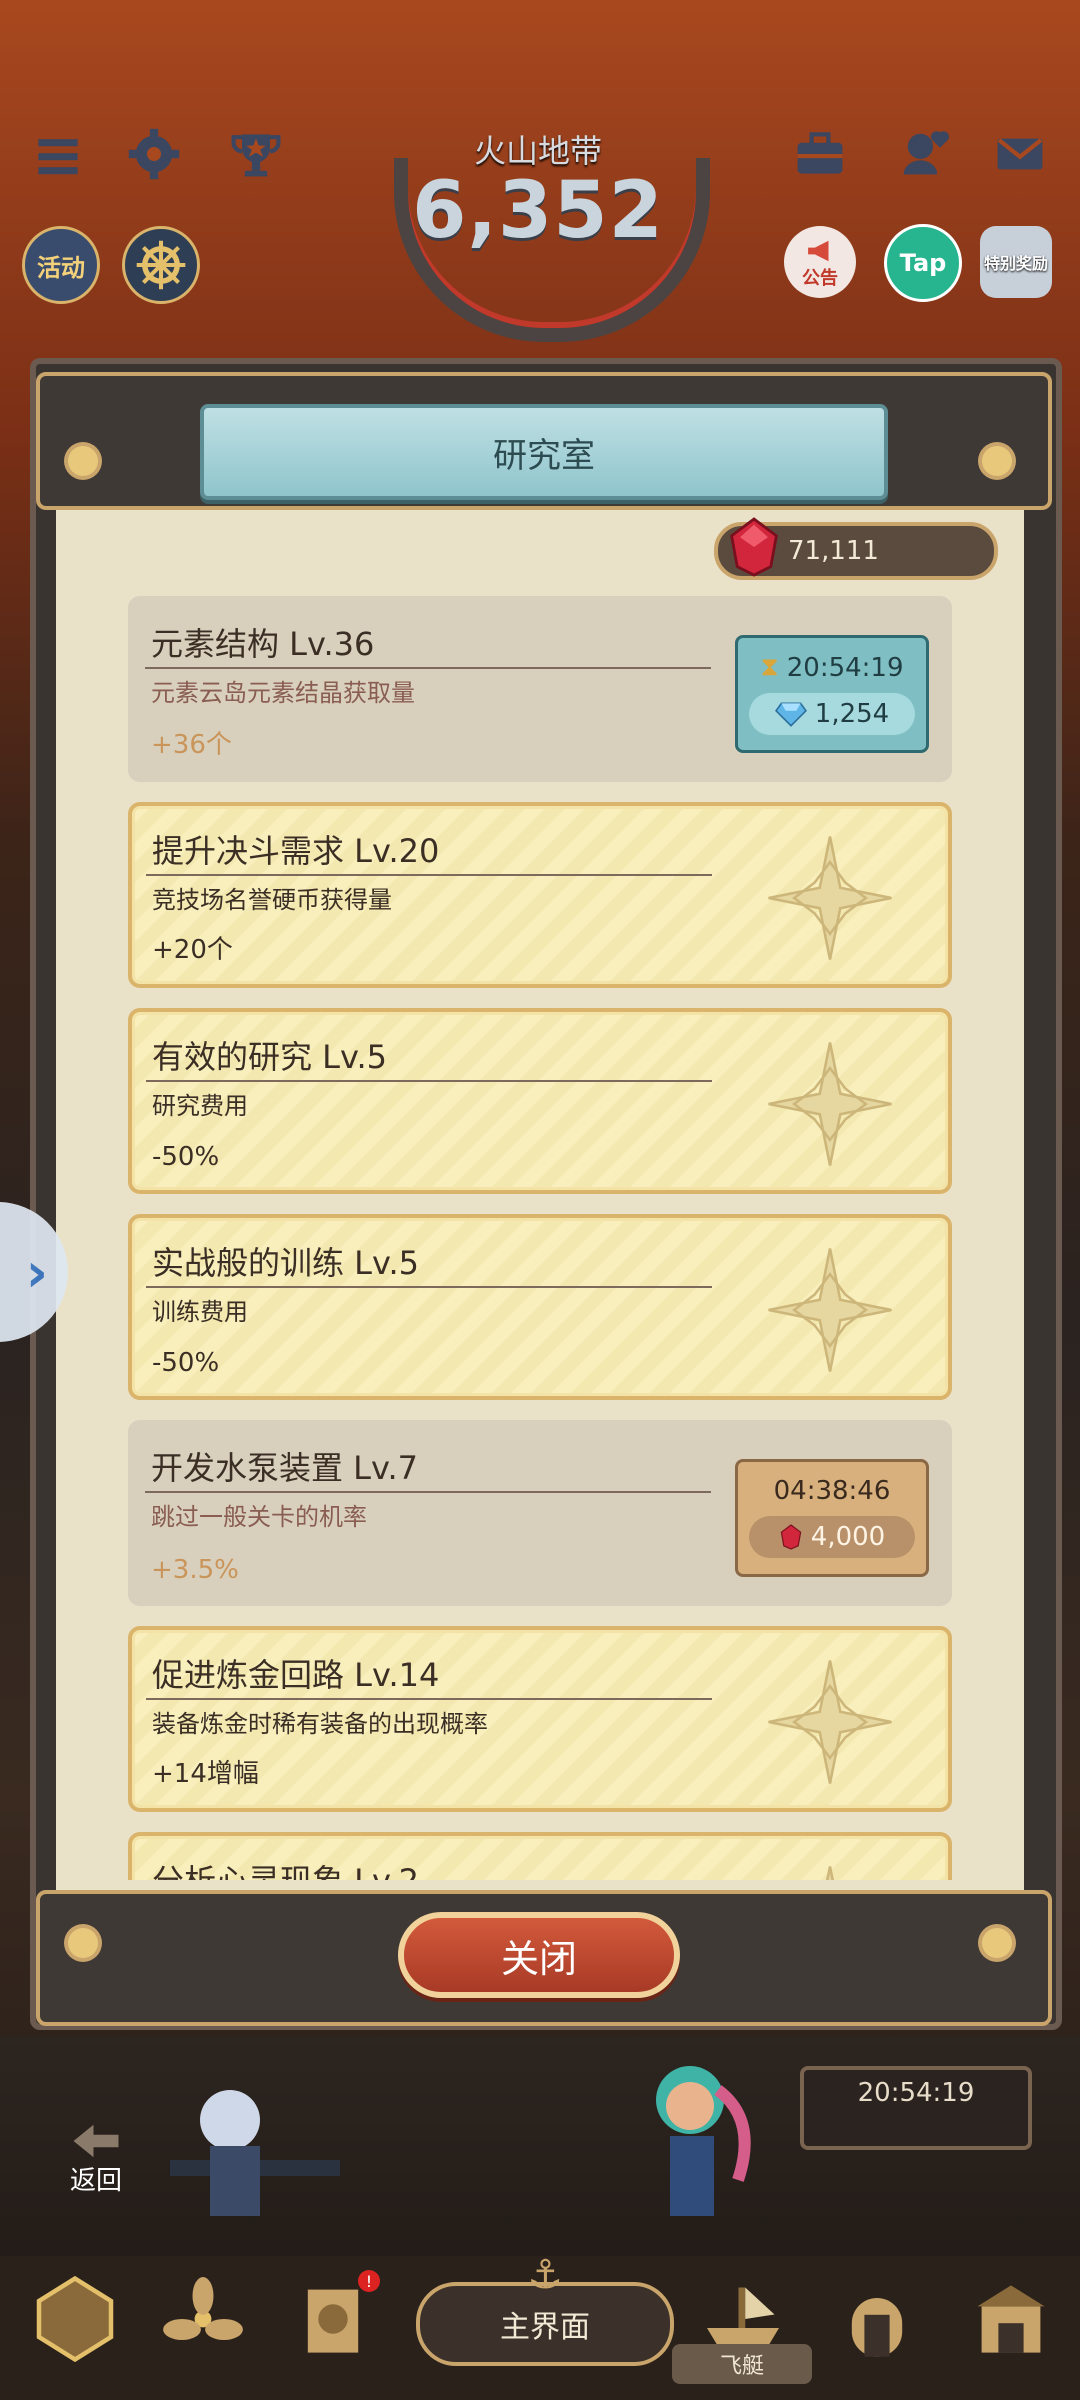 Image resolution: width=1080 pixels, height=2400 pixels. What do you see at coordinates (540, 895) in the screenshot?
I see `research-card: 提升决斗需求 Lv.20 竞技场名誉硬币获得量 +20个` at bounding box center [540, 895].